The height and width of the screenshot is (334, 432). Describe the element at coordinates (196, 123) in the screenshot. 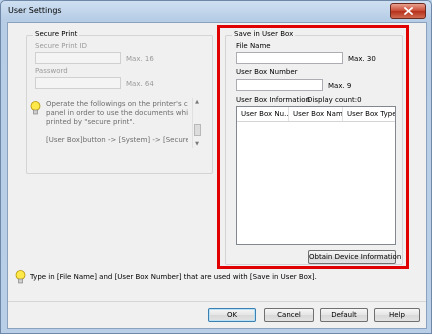

I see `info-scrollbar: ▲ ▼` at that location.